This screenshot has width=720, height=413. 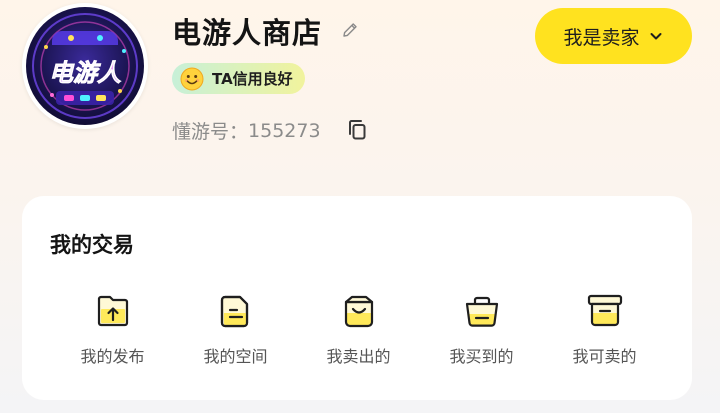 I want to click on seller-mode-label: 我是卖家, so click(x=601, y=38).